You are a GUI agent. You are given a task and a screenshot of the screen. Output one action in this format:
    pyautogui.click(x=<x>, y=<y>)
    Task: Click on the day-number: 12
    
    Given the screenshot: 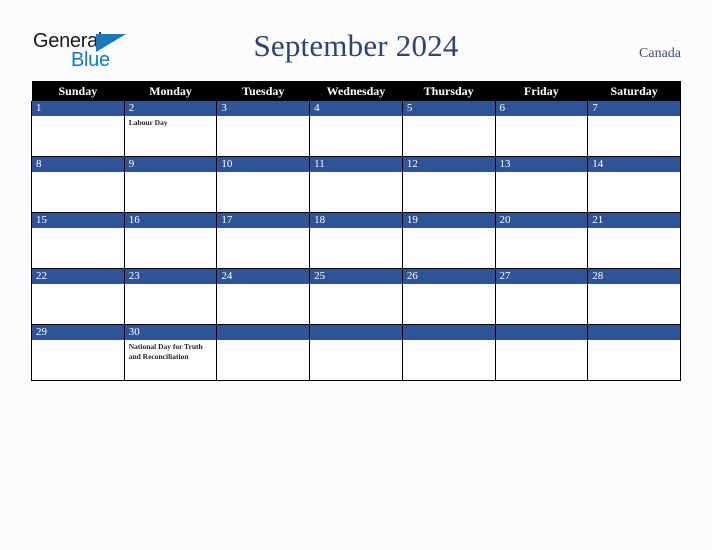 What is the action you would take?
    pyautogui.click(x=448, y=164)
    